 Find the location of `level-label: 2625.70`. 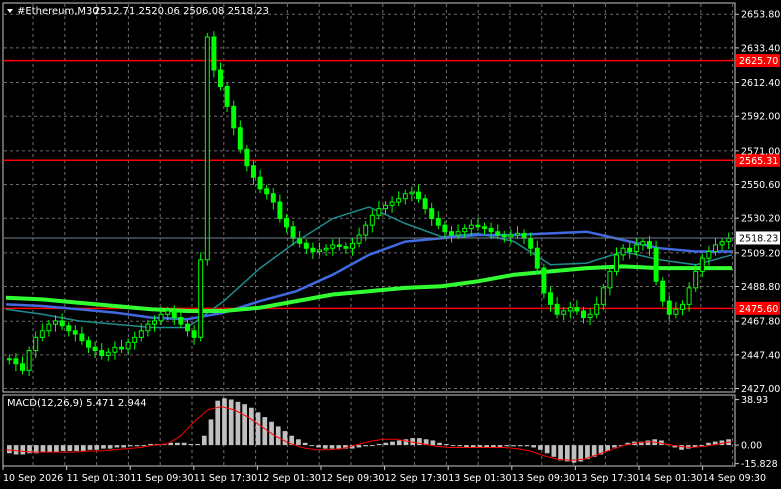

level-label: 2625.70 is located at coordinates (758, 61).